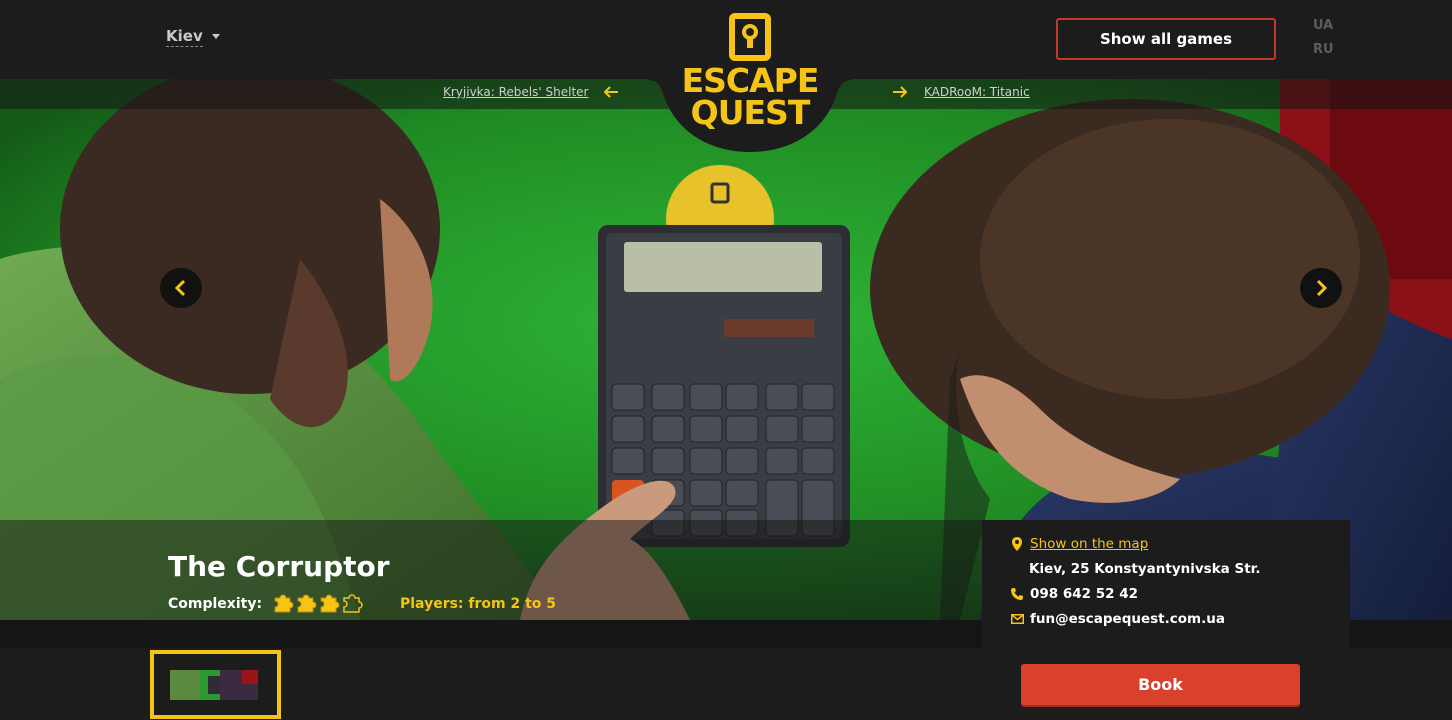  I want to click on chevron-left-icon, so click(180, 288).